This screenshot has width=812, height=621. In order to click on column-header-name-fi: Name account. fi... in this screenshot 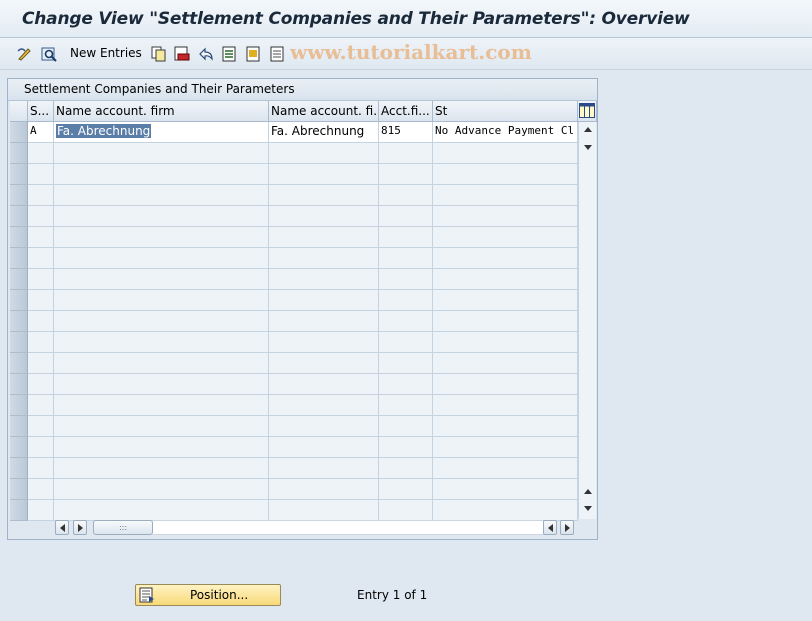, I will do `click(324, 111)`.